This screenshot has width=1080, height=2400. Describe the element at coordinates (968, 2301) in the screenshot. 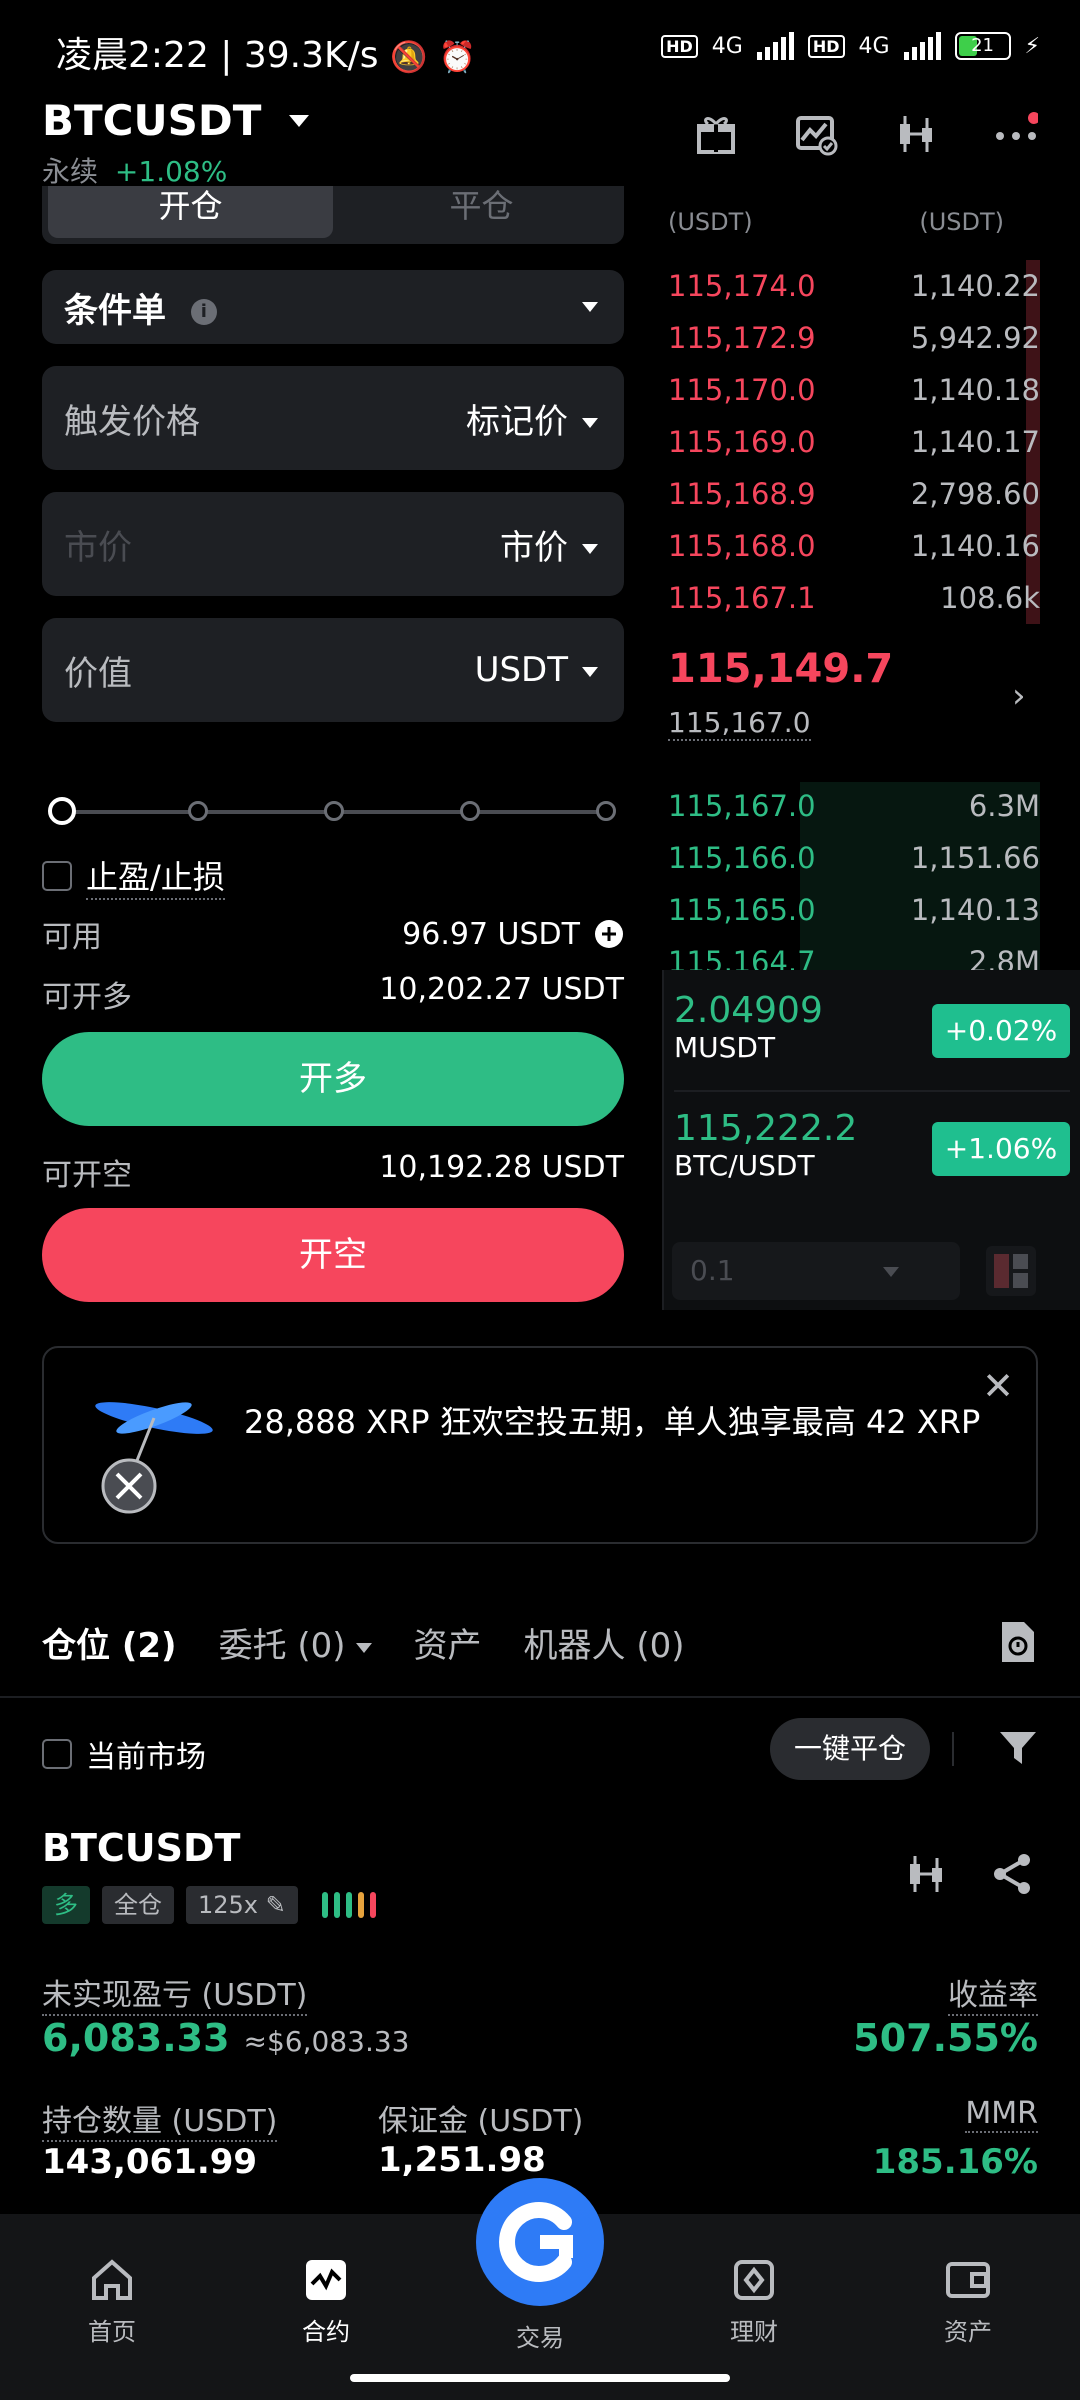

I see `nav-assets: 资产` at that location.